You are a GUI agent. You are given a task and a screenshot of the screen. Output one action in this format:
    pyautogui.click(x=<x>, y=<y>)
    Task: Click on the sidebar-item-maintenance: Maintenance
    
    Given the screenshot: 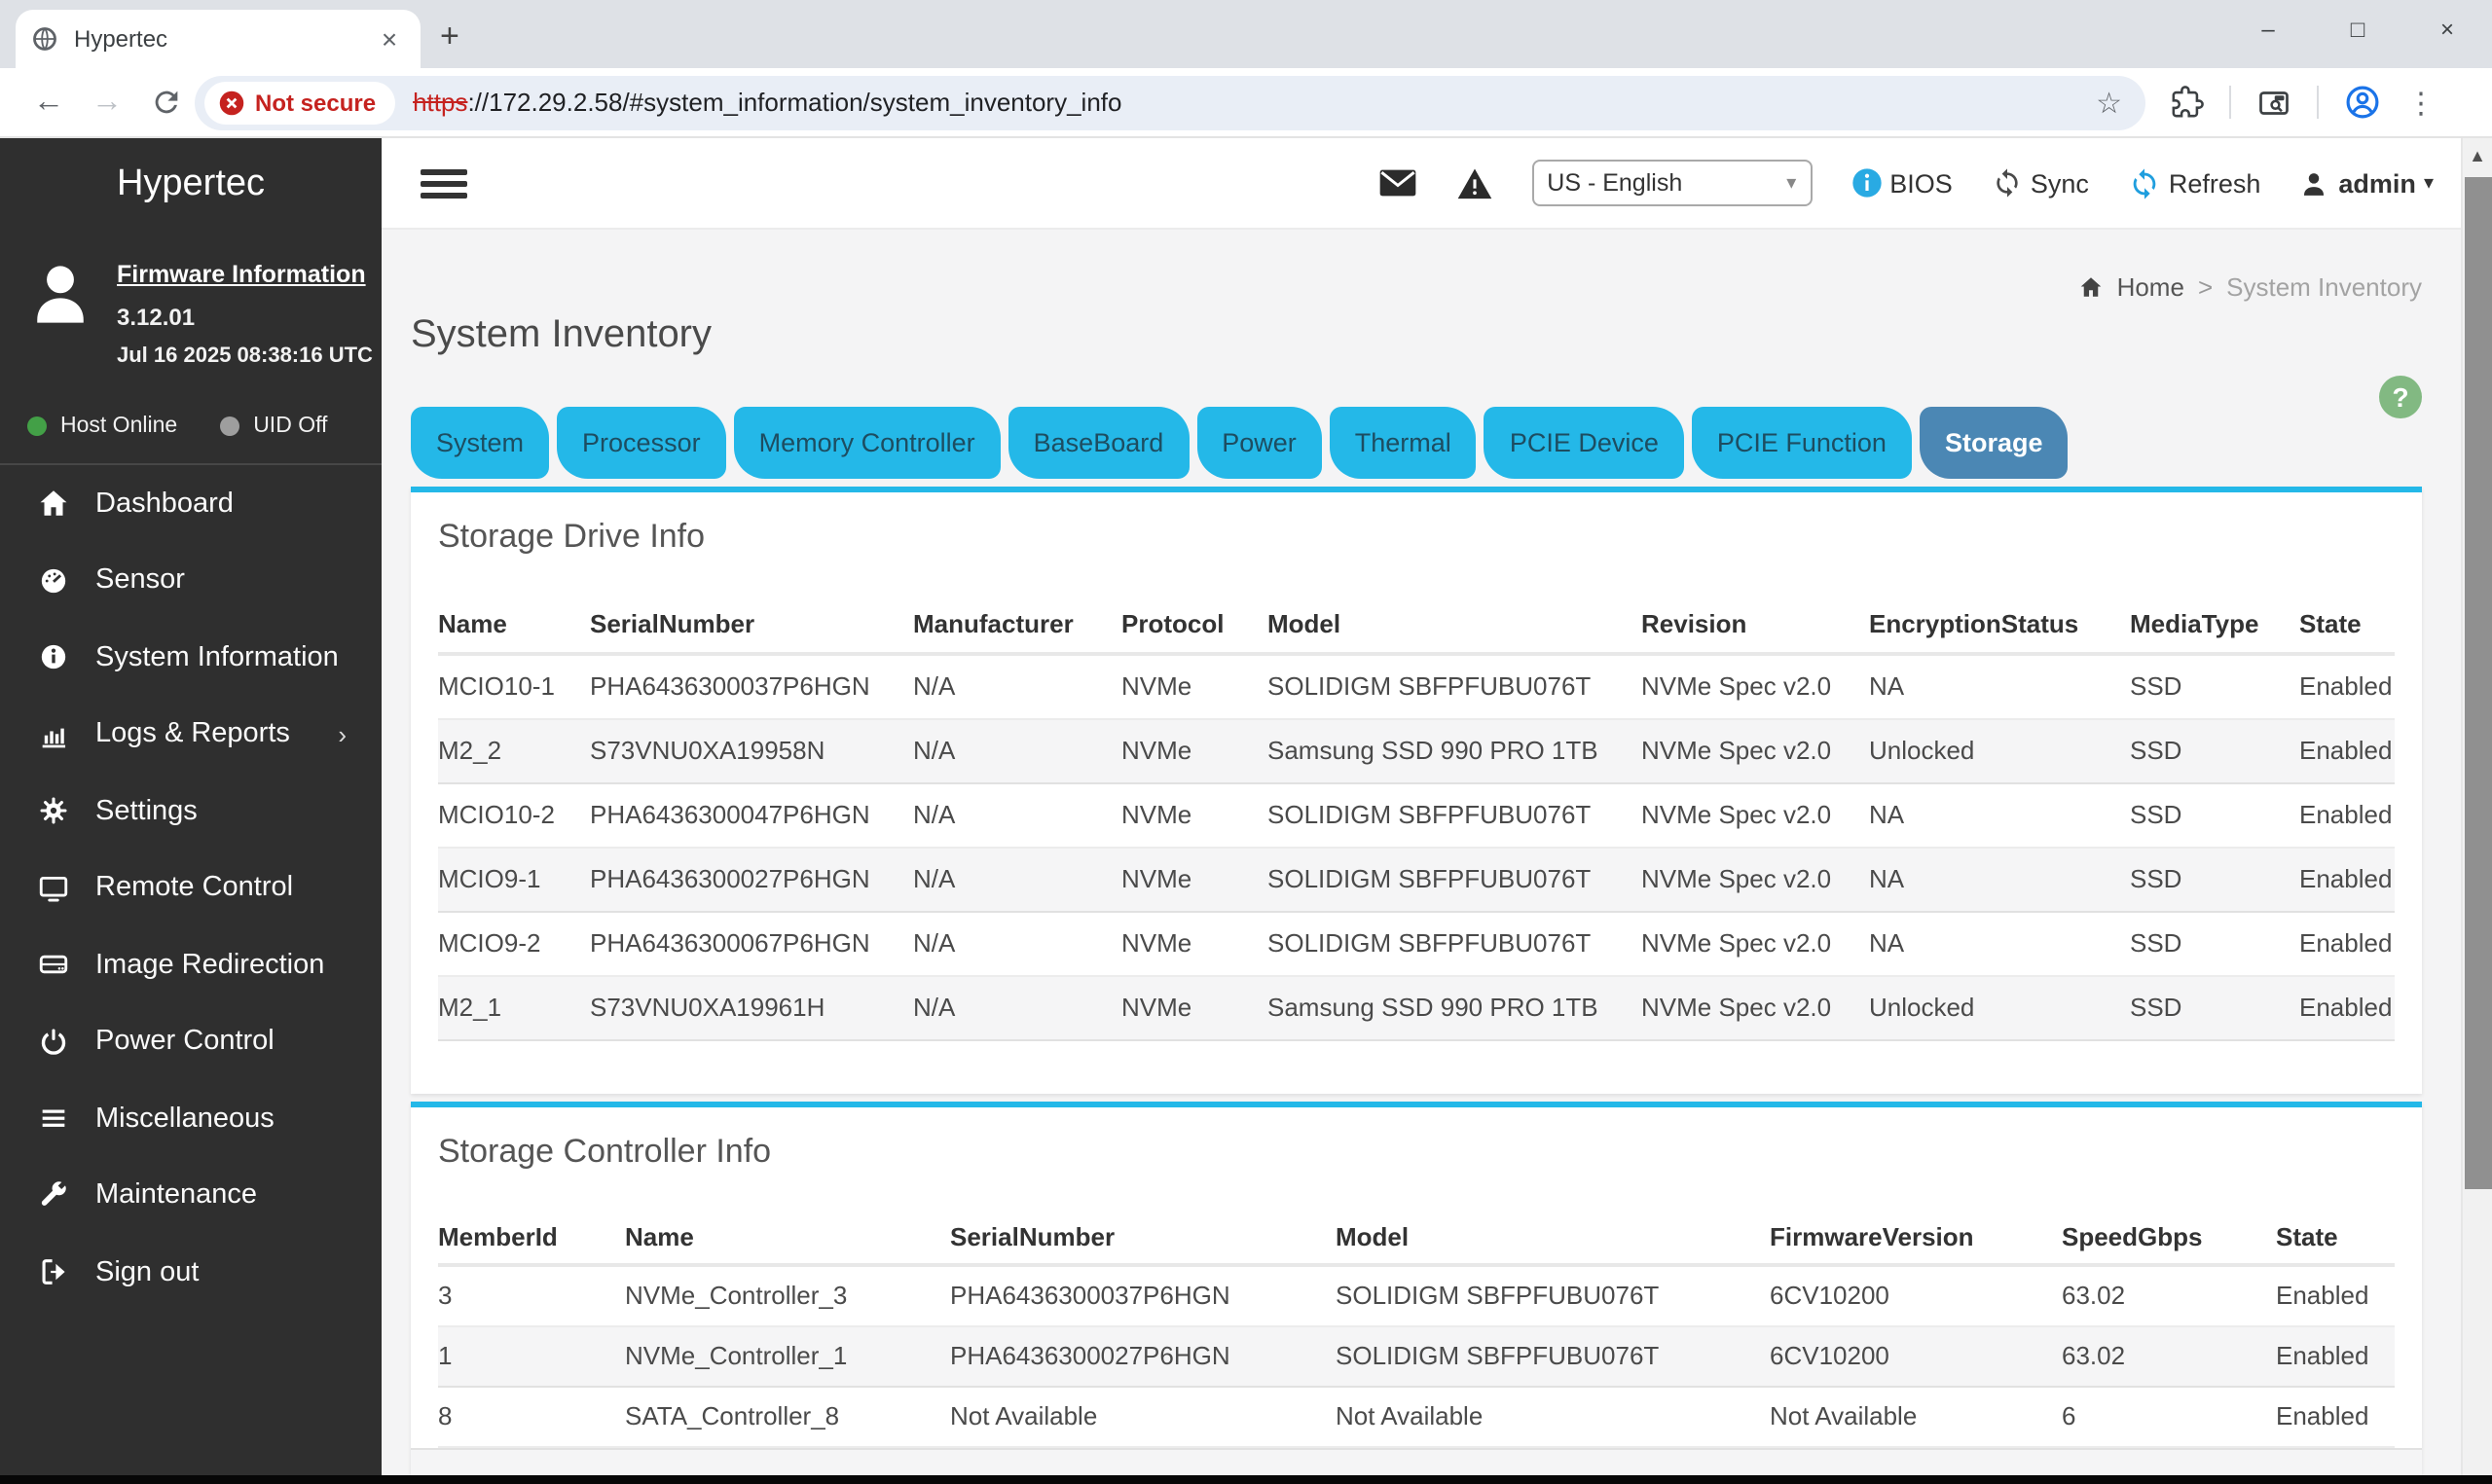 What is the action you would take?
    pyautogui.click(x=191, y=1196)
    